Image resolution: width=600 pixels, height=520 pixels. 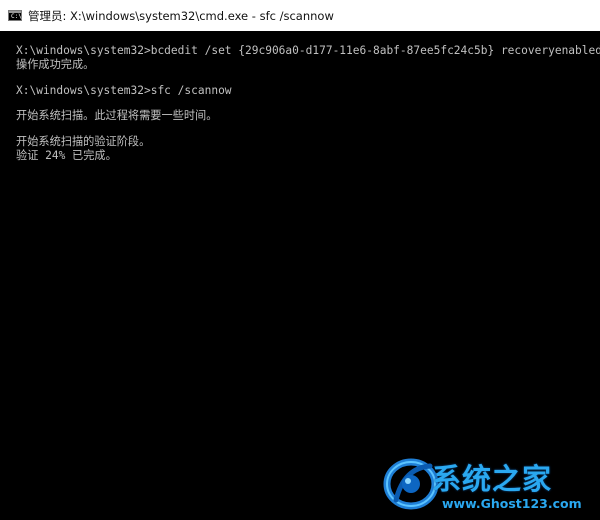 I want to click on console-line-scan-start: 开始系统扫描。此过程将需要一些时间。, so click(x=117, y=115).